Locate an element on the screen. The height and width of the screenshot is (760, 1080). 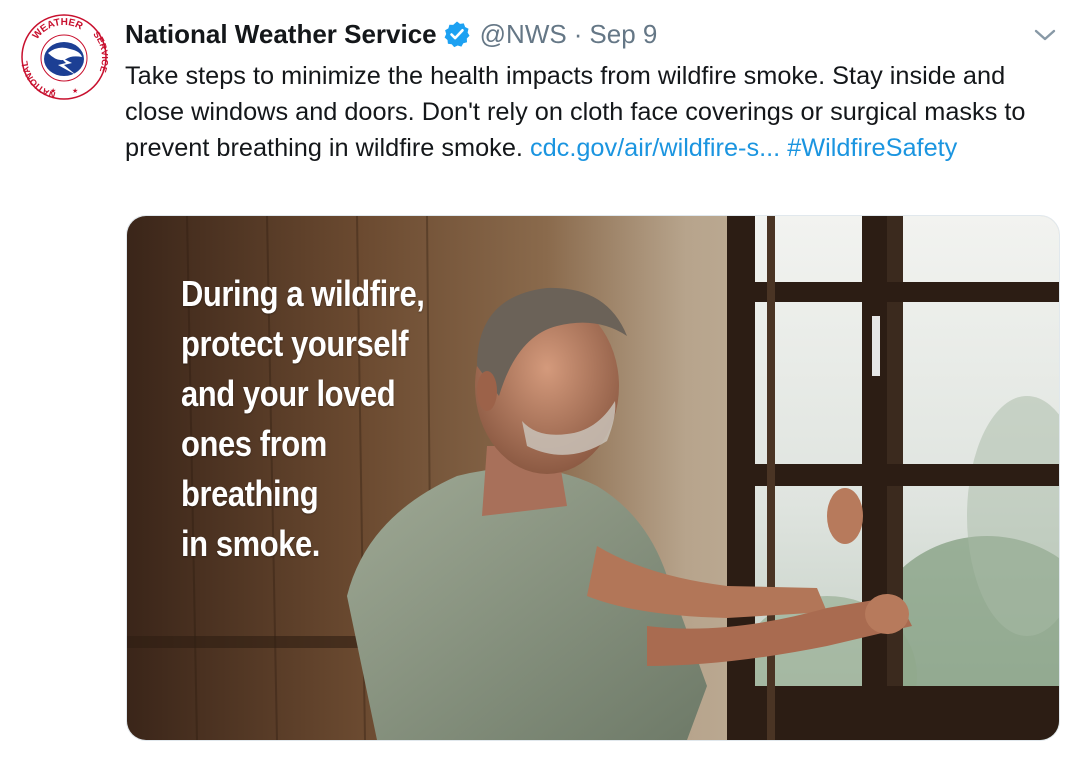
overlay-line: During a wildfire, is located at coordinates (303, 293).